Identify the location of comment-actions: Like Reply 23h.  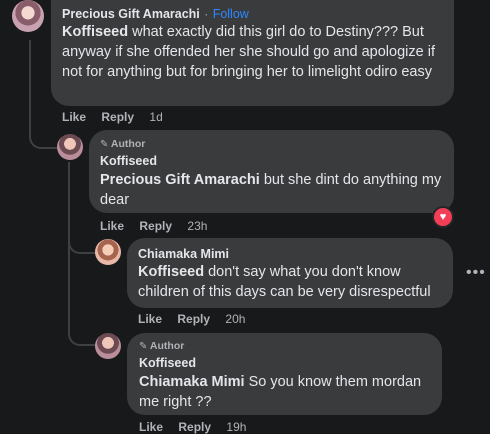
(159, 226).